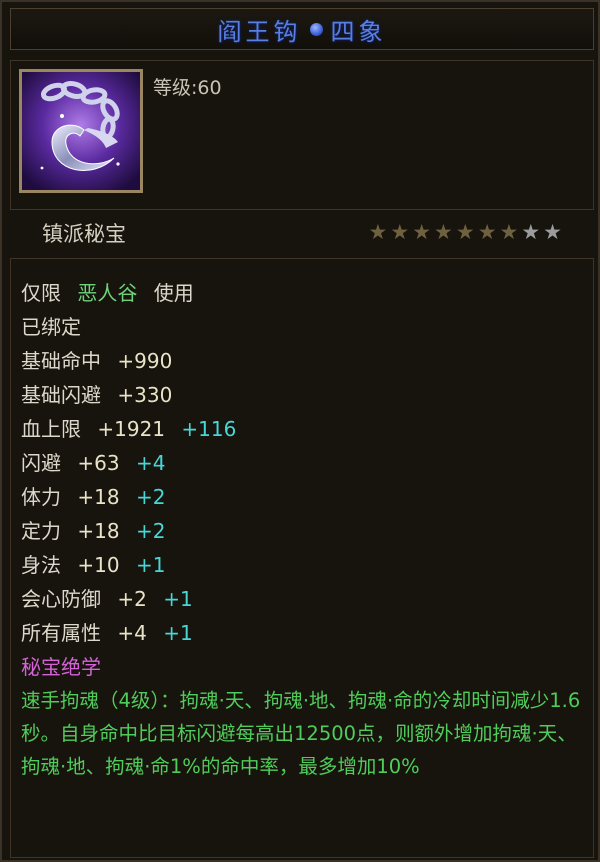 The width and height of the screenshot is (600, 862). I want to click on bound-status: 已绑定, so click(51, 327).